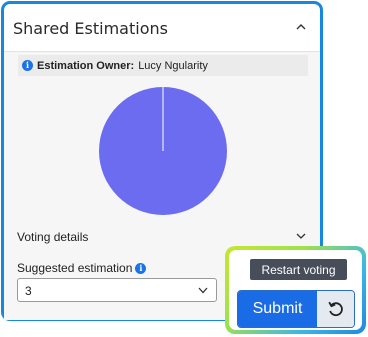  What do you see at coordinates (75, 268) in the screenshot?
I see `suggested-estimation-text: Suggested estimation` at bounding box center [75, 268].